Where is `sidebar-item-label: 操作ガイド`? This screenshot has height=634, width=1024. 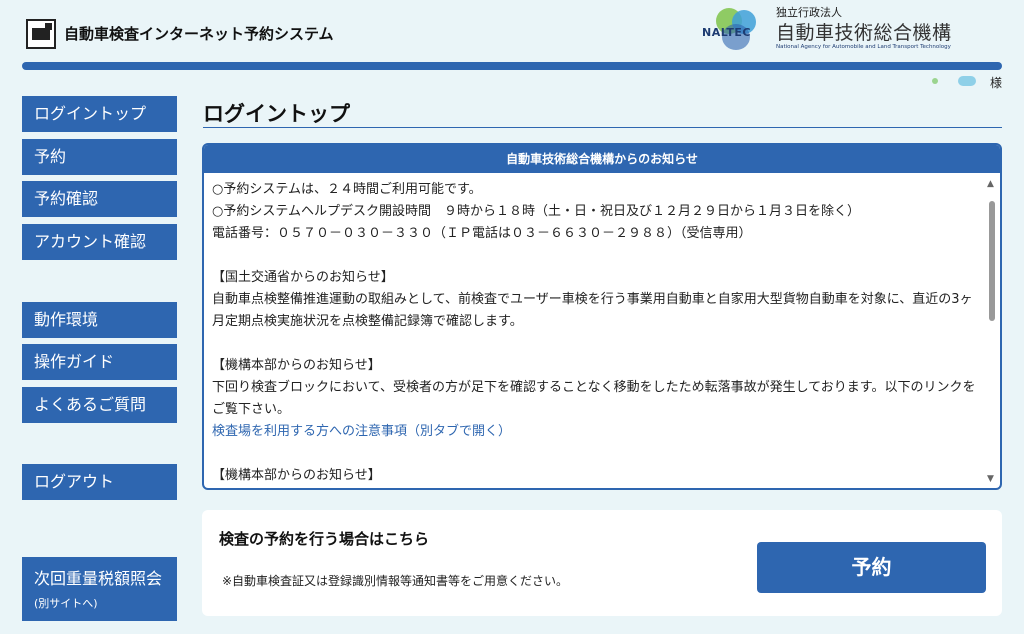 sidebar-item-label: 操作ガイド is located at coordinates (74, 361).